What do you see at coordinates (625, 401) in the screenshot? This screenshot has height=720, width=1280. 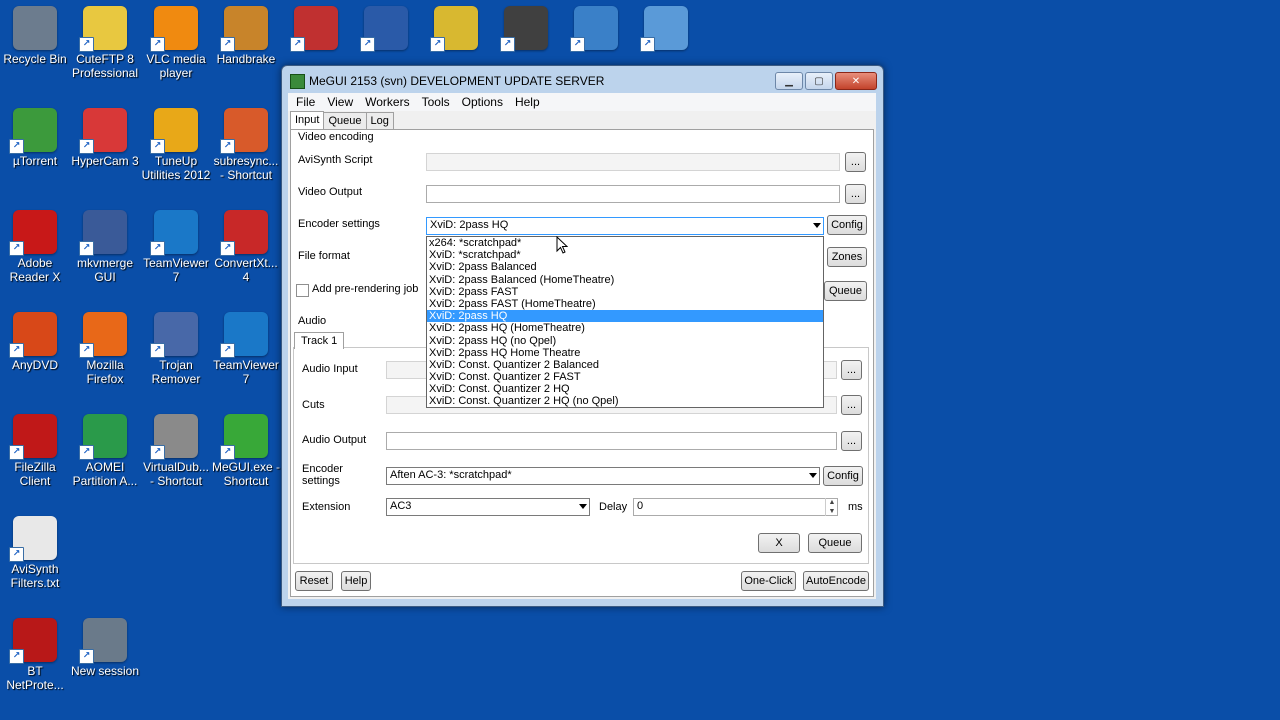 I see `dropdown-option: XviD: Const. Quantizer 2 HQ (no Qpel)` at bounding box center [625, 401].